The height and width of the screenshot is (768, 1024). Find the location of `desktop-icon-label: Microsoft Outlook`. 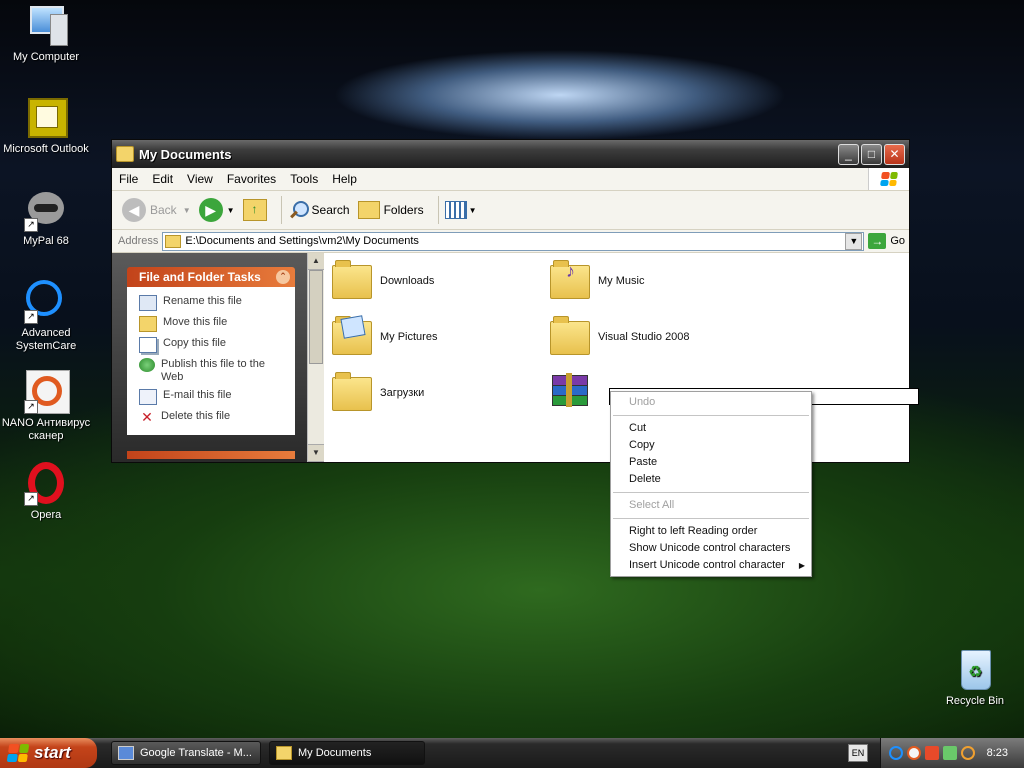

desktop-icon-label: Microsoft Outlook is located at coordinates (46, 149).